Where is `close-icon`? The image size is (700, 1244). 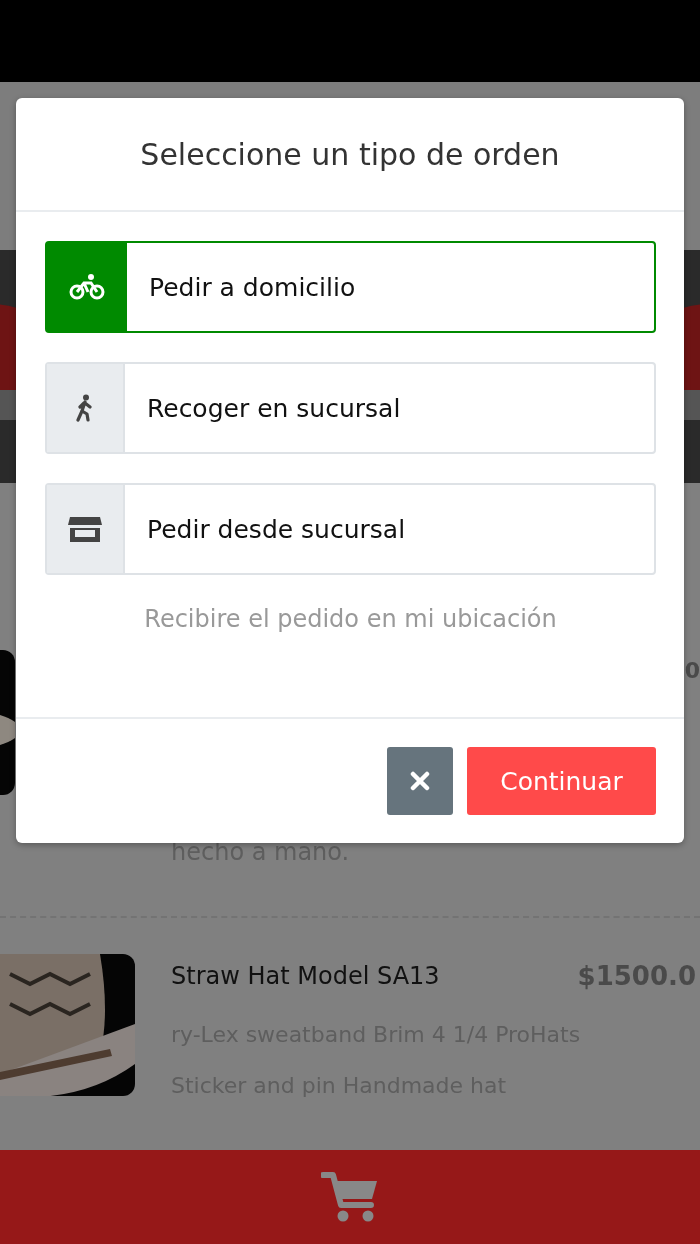
close-icon is located at coordinates (420, 781).